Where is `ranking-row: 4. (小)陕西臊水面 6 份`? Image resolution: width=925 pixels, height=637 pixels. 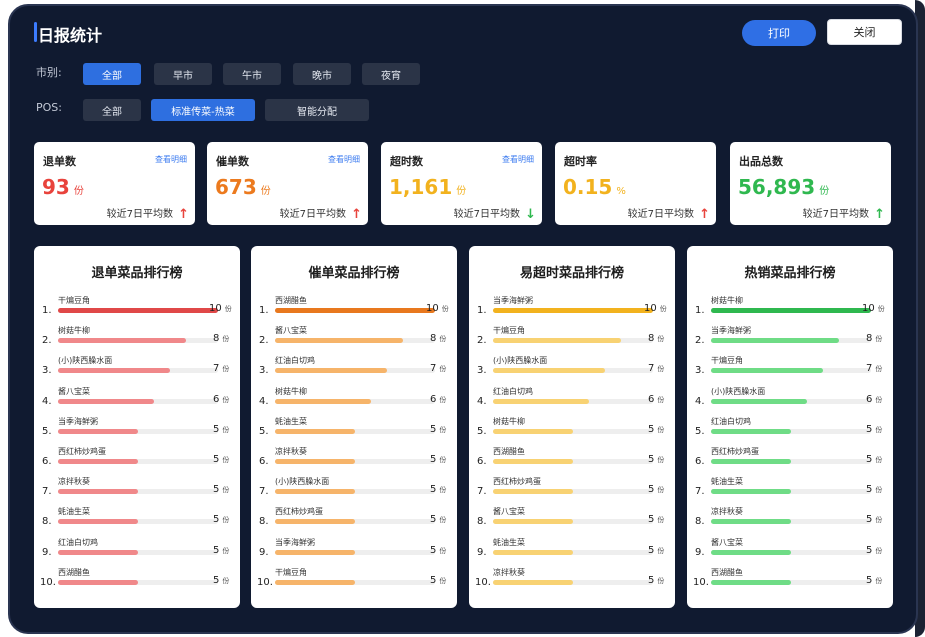 ranking-row: 4. (小)陕西臊水面 6 份 is located at coordinates (792, 399).